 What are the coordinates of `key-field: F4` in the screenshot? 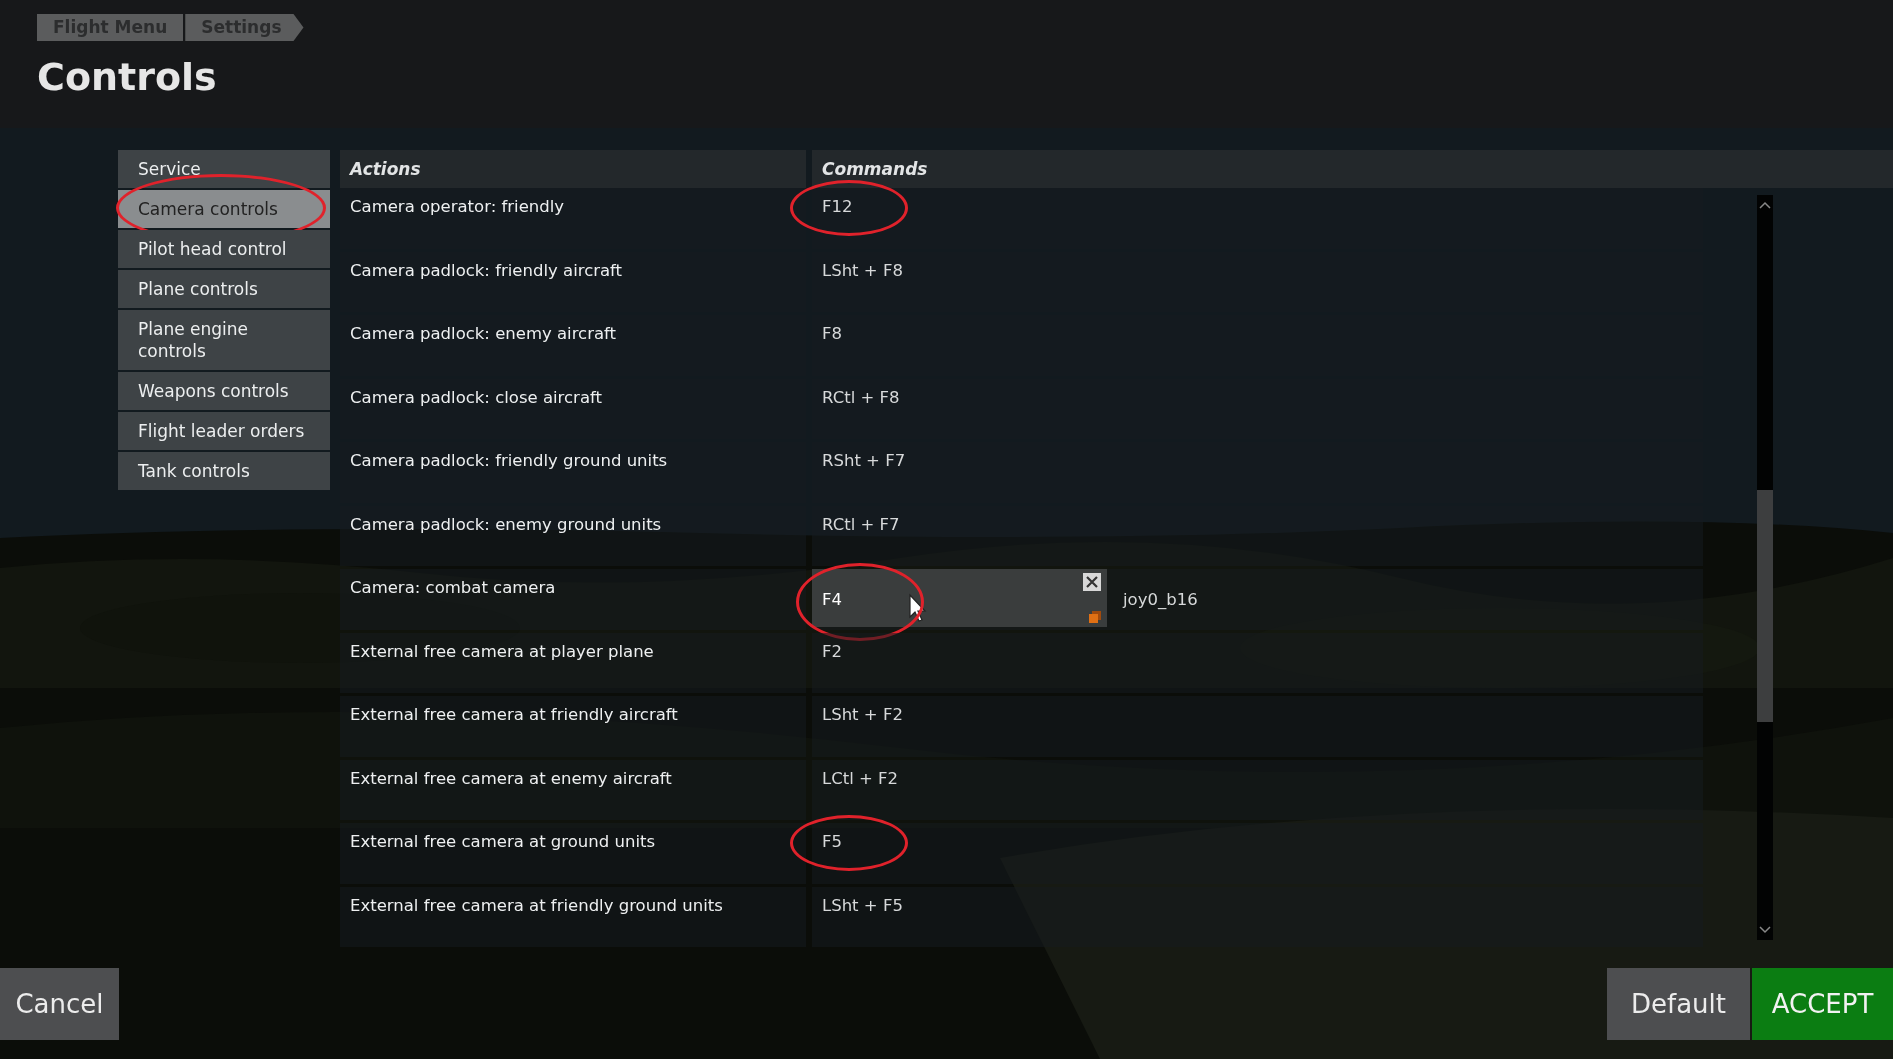 It's located at (959, 598).